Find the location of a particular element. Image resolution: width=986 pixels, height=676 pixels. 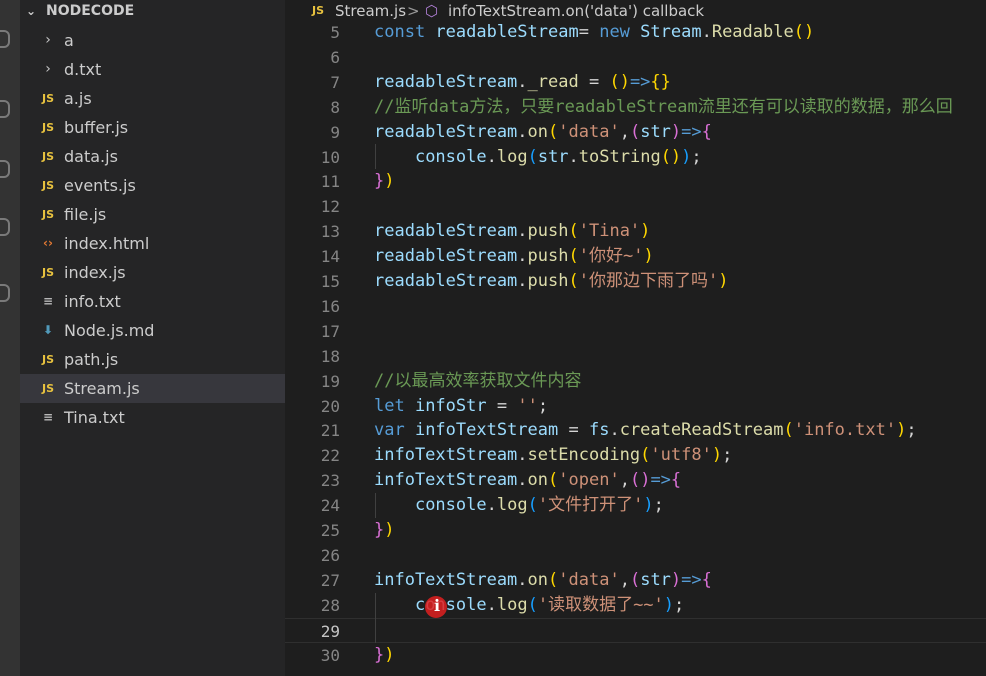

line-number: 21 is located at coordinates (330, 431).